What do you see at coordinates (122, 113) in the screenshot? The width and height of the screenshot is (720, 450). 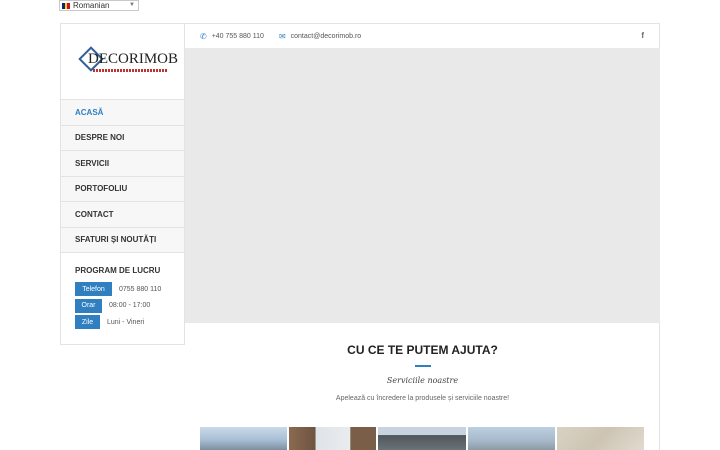 I see `nav-item-acasa: ACASĂ` at bounding box center [122, 113].